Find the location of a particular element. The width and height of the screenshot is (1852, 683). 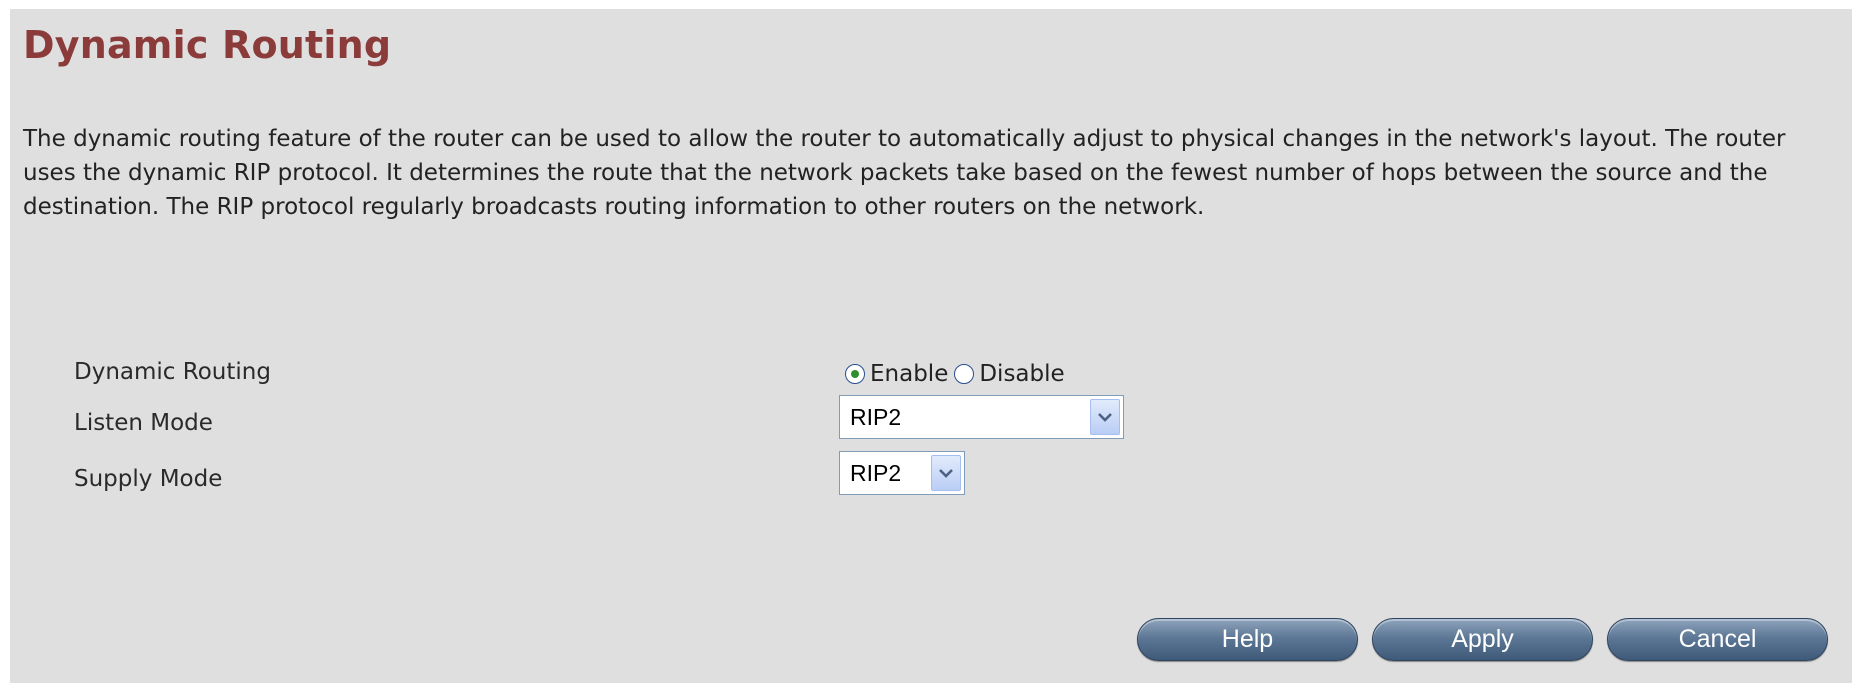

supply-mode-select: RIP2 is located at coordinates (902, 473).